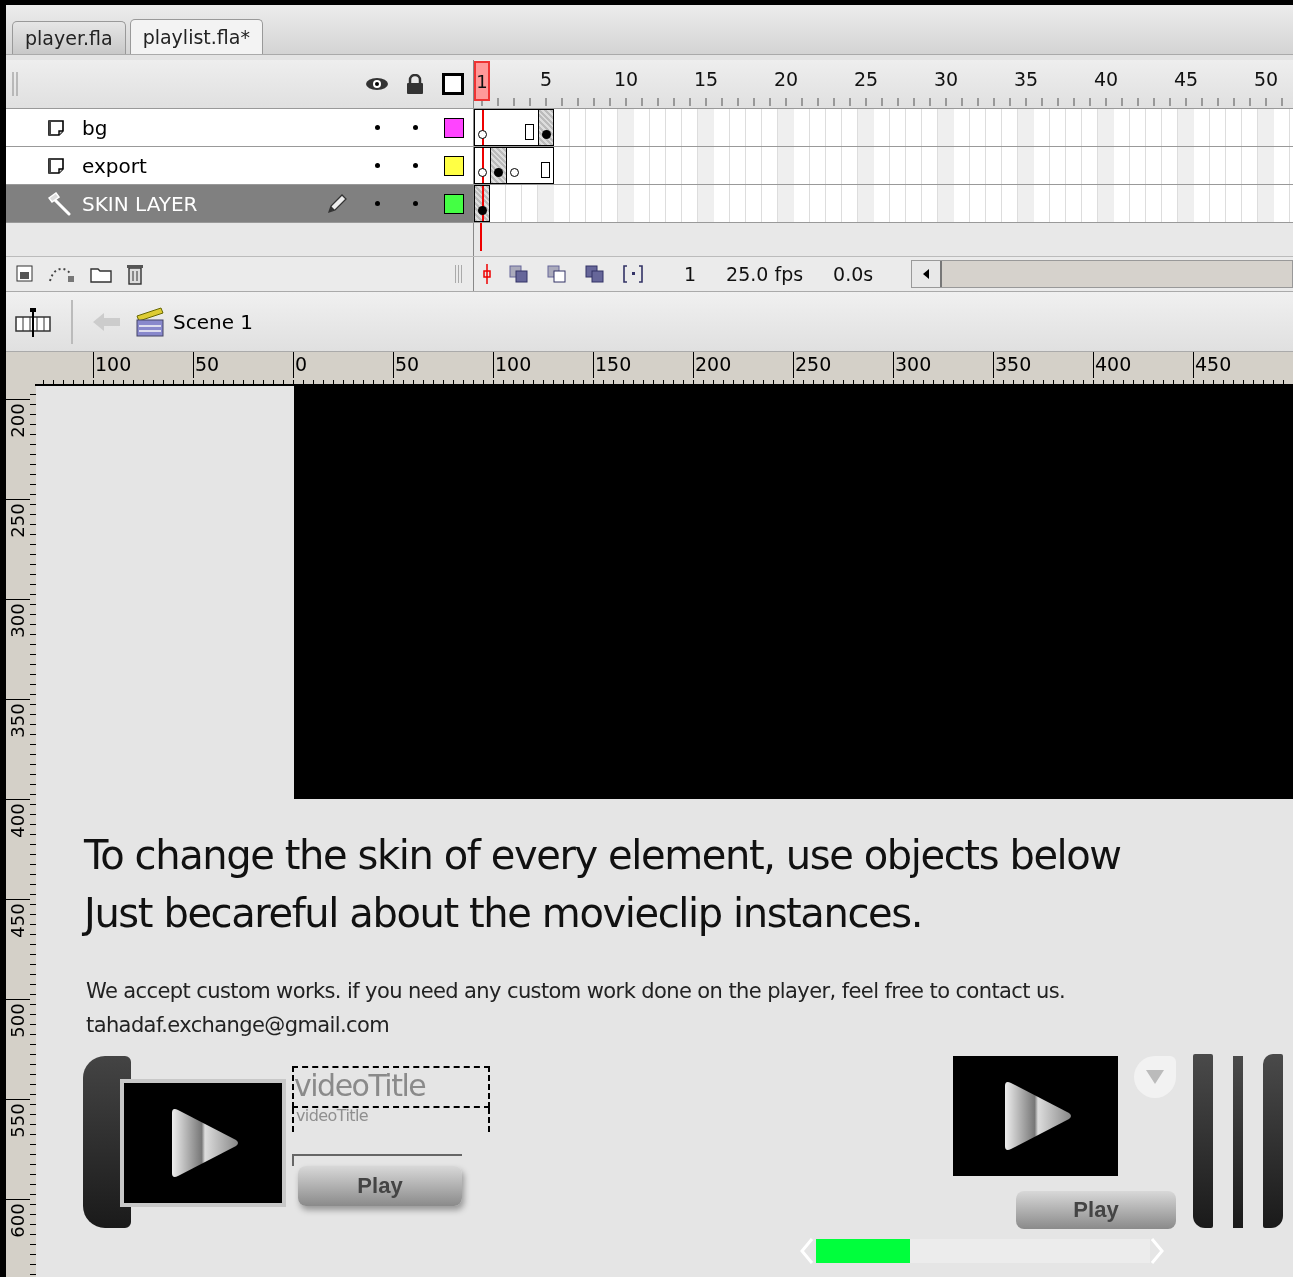  I want to click on note-text: We accept custom works. if you need any custom work done on the player, feel free to contact us., so click(576, 991).